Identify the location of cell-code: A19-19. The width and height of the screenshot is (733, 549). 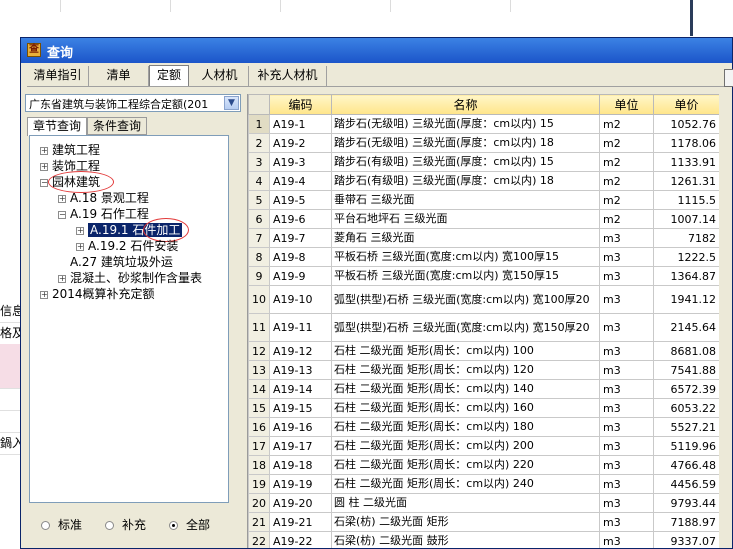
(300, 484).